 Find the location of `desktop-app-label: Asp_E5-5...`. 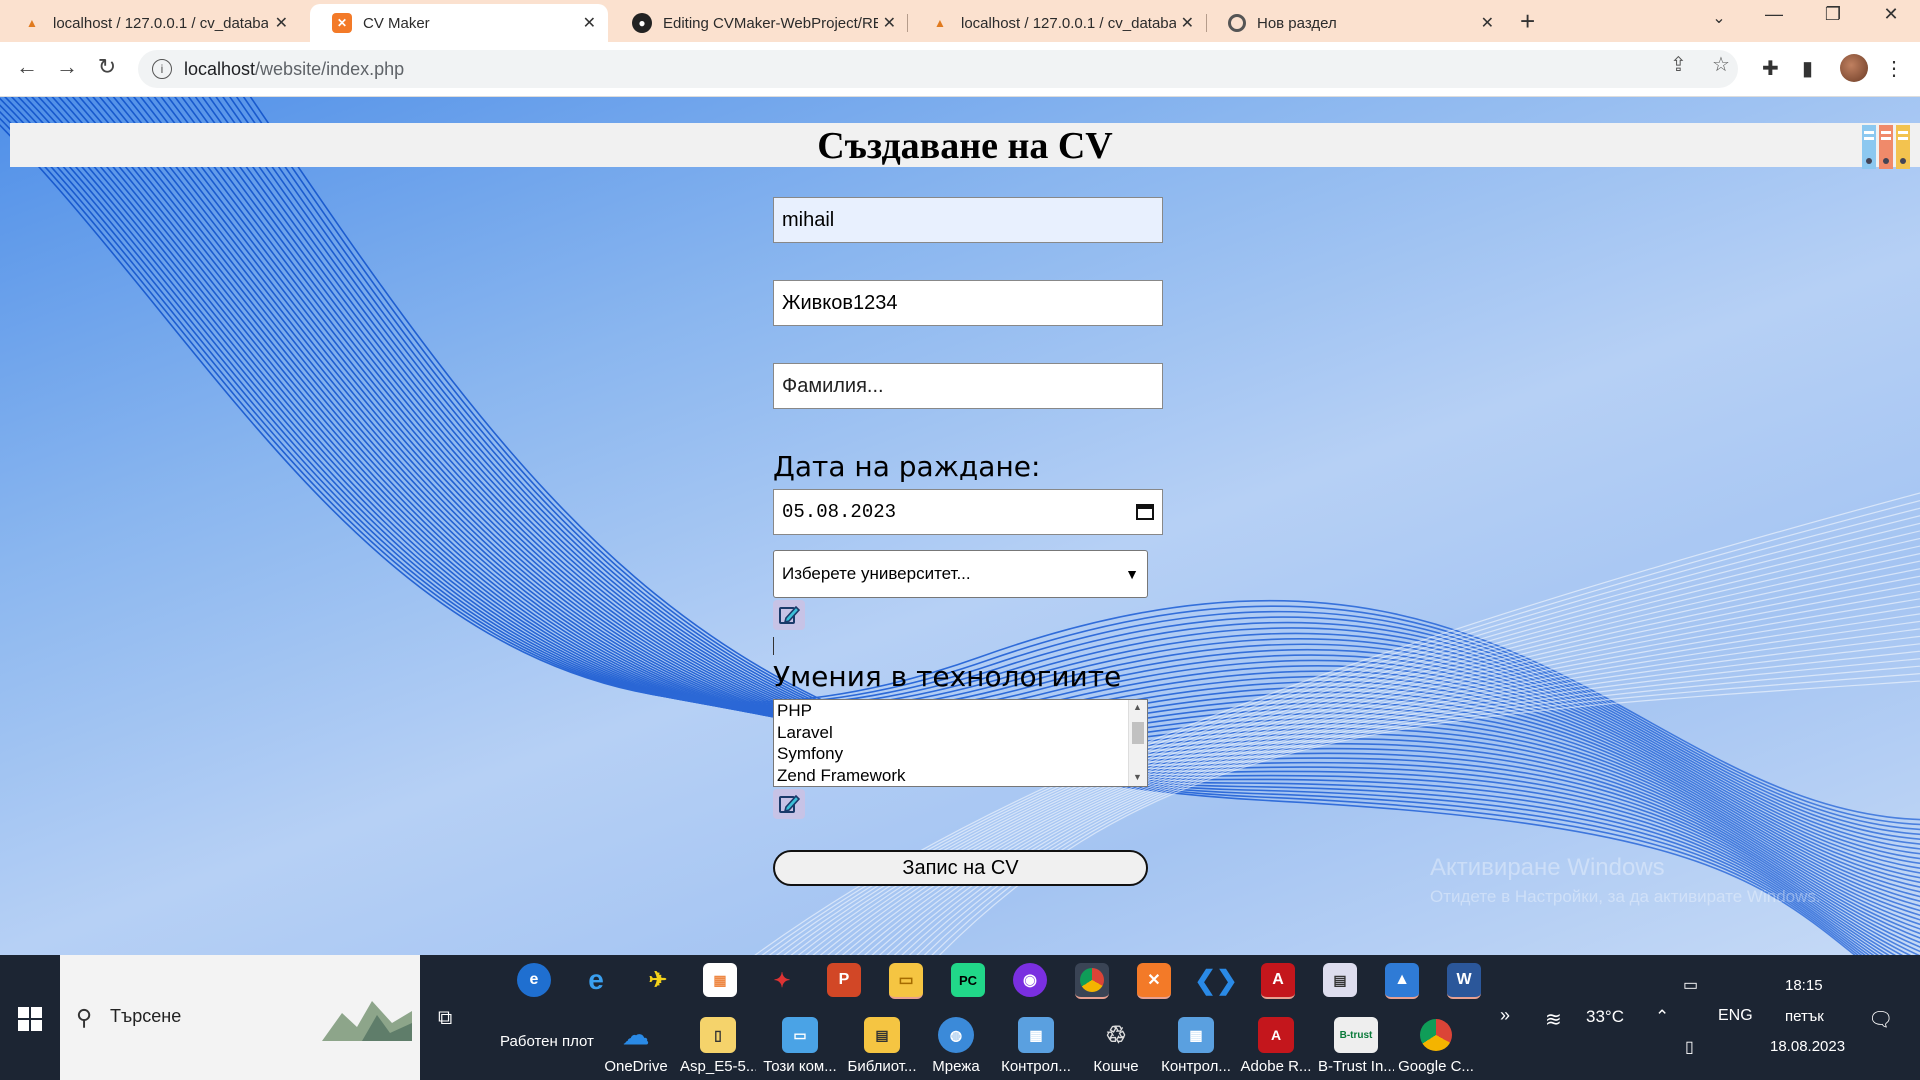

desktop-app-label: Asp_E5-5... is located at coordinates (718, 1066).